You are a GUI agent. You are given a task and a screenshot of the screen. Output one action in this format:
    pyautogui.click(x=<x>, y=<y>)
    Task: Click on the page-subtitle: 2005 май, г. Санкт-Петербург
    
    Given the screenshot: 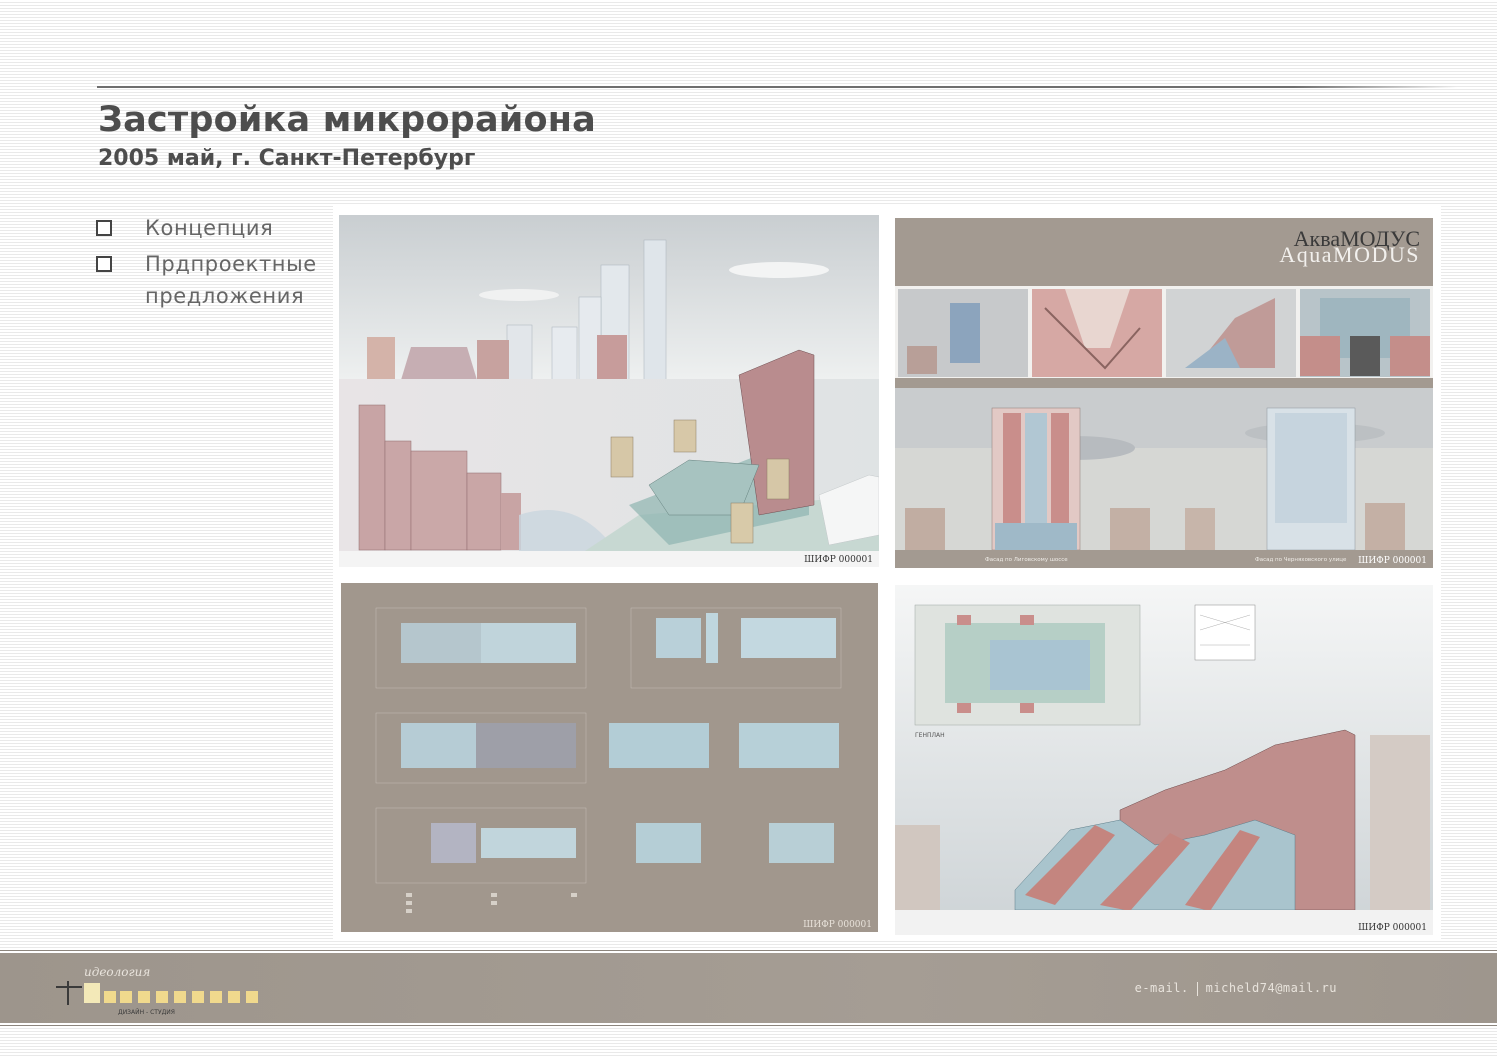 What is the action you would take?
    pyautogui.click(x=287, y=158)
    